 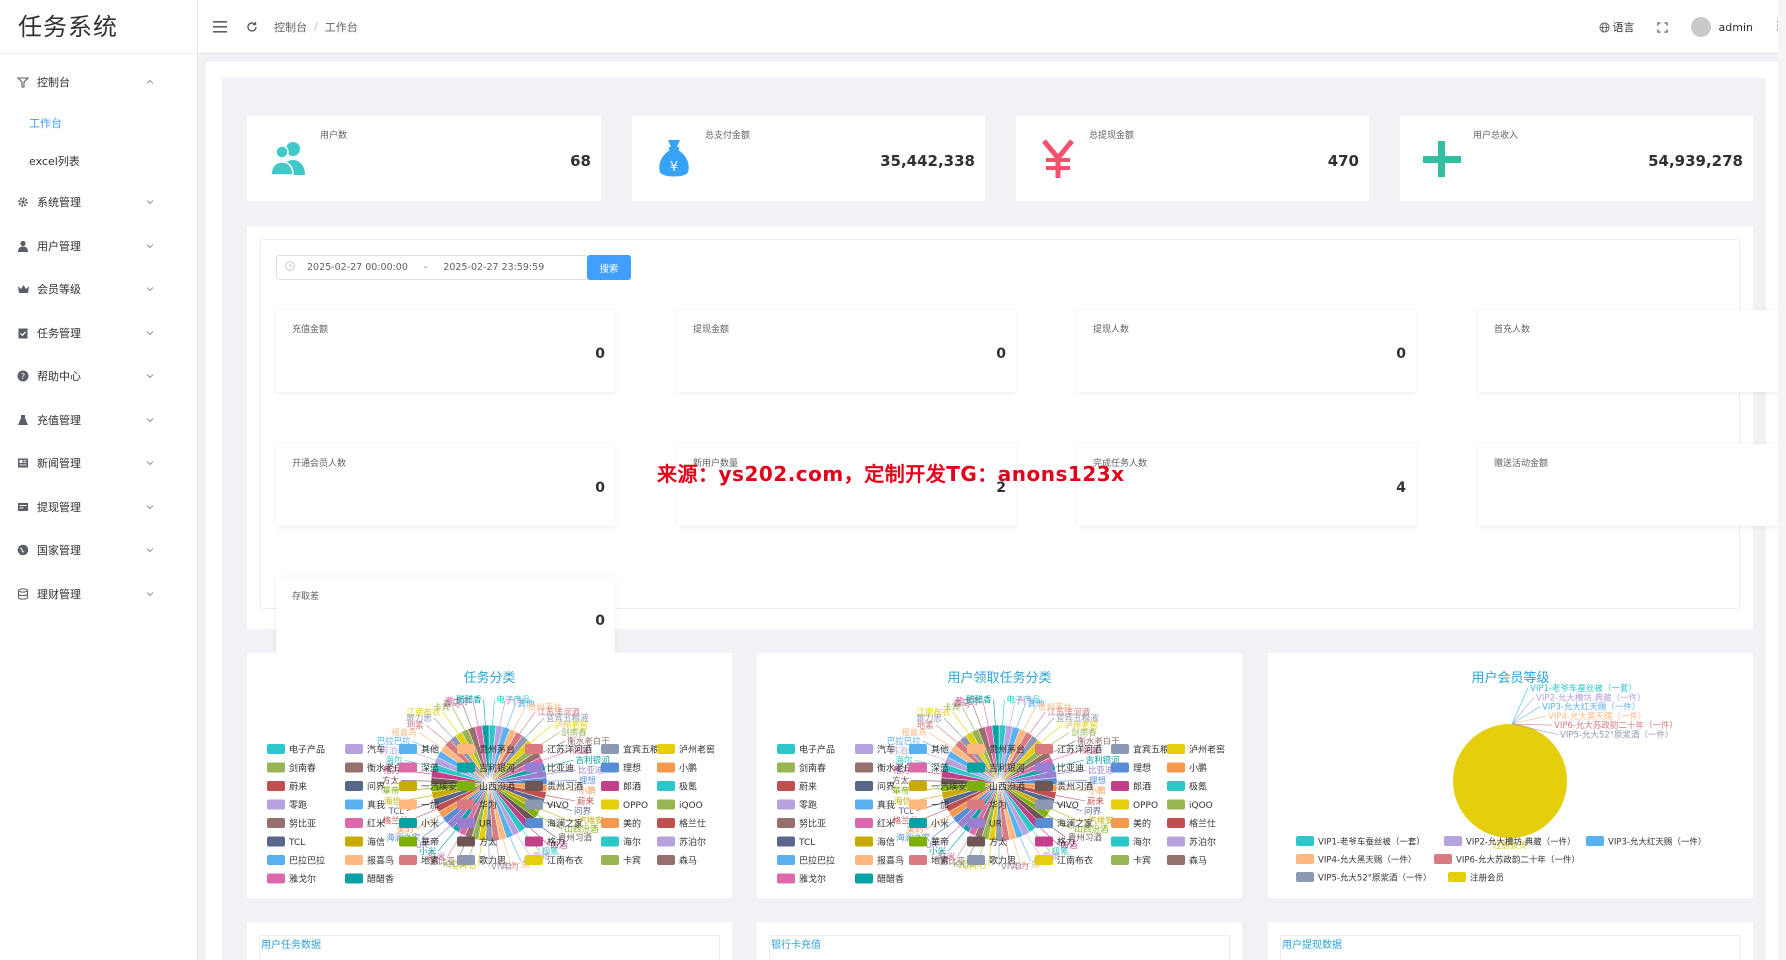 What do you see at coordinates (98, 420) in the screenshot?
I see `sidebar-item-6: 充值管理` at bounding box center [98, 420].